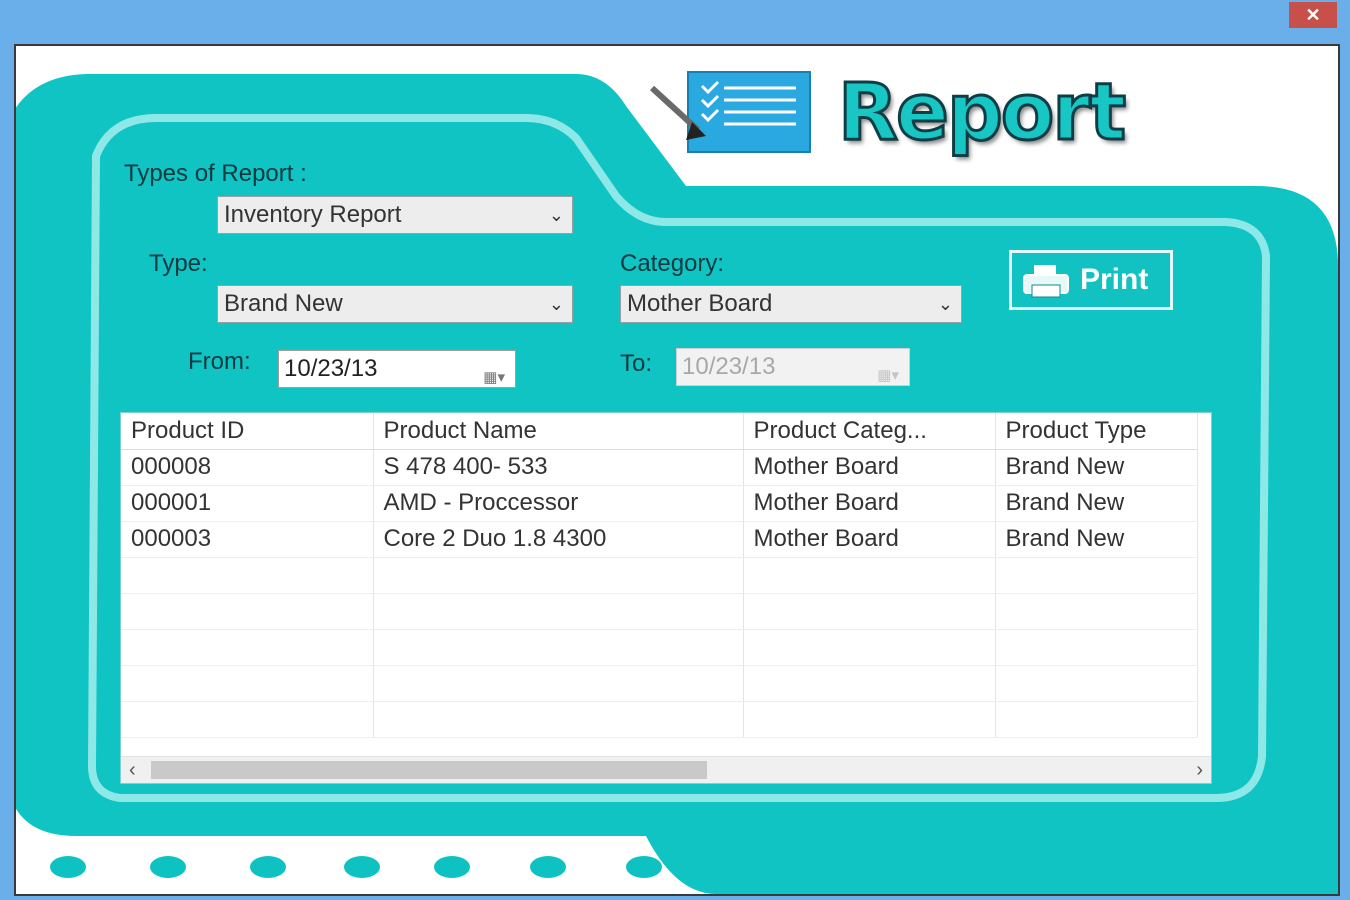 Image resolution: width=1350 pixels, height=900 pixels. What do you see at coordinates (558, 539) in the screenshot?
I see `cell-product-name: Core 2 Duo 1.8 4300` at bounding box center [558, 539].